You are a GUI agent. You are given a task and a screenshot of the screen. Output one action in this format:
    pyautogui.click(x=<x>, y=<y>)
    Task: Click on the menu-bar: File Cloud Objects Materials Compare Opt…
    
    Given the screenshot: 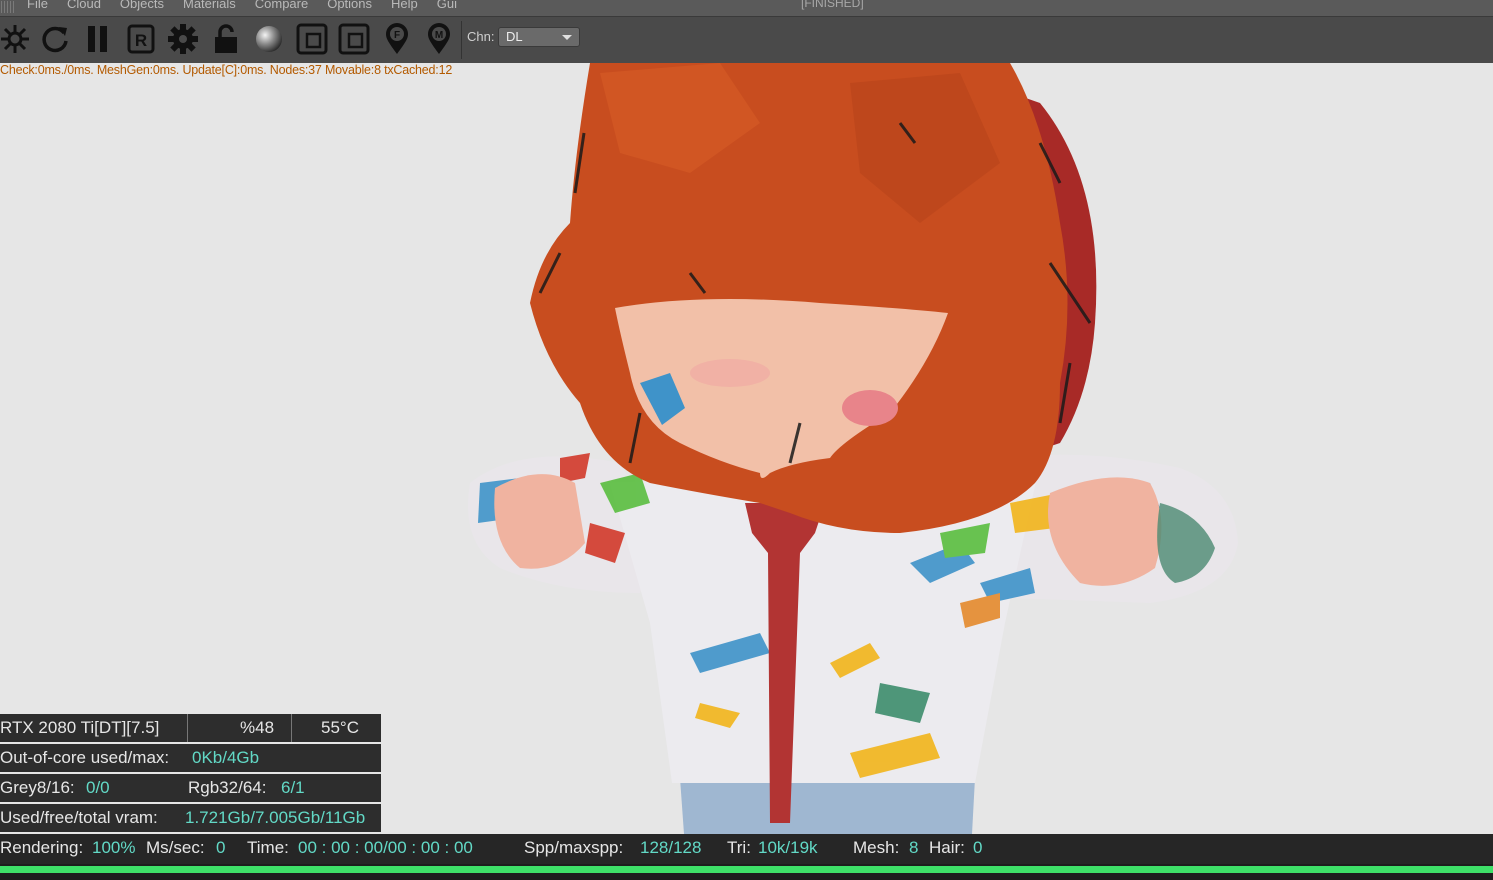 What is the action you would take?
    pyautogui.click(x=746, y=8)
    